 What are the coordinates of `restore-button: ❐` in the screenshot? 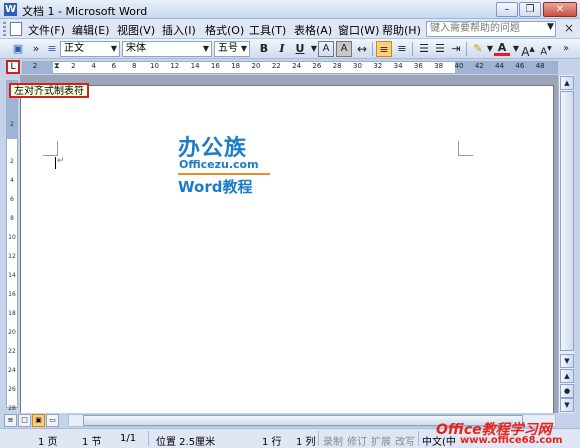 It's located at (530, 9).